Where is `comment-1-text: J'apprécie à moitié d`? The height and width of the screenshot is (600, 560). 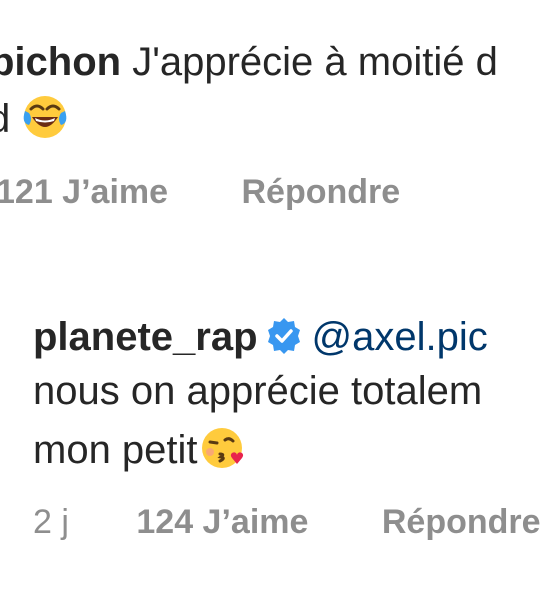 comment-1-text: J'apprécie à moitié d is located at coordinates (309, 62).